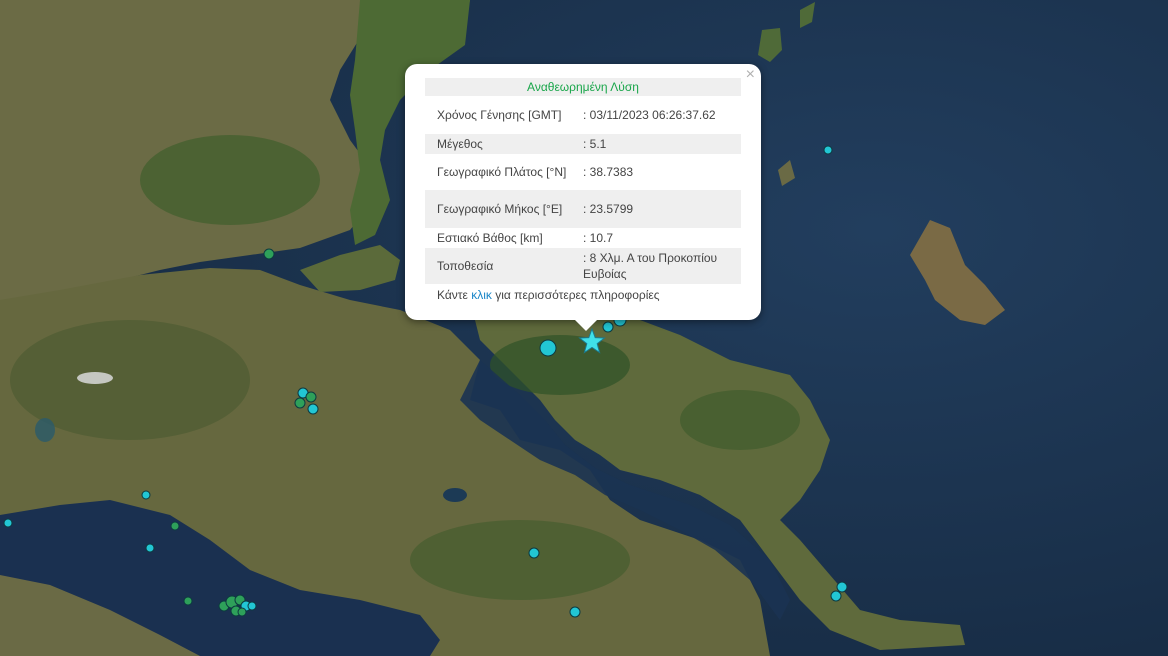 This screenshot has width=1168, height=656. What do you see at coordinates (750, 75) in the screenshot?
I see `close-icon: ×` at bounding box center [750, 75].